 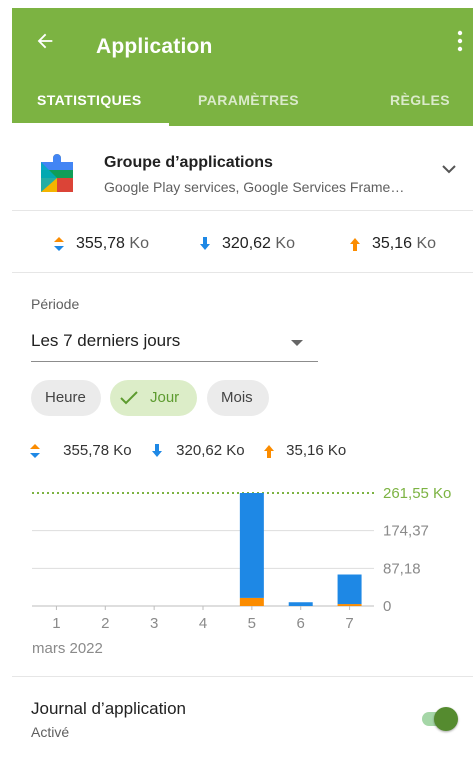 I want to click on period-dropdown: Les 7 derniers jours, so click(x=174, y=344).